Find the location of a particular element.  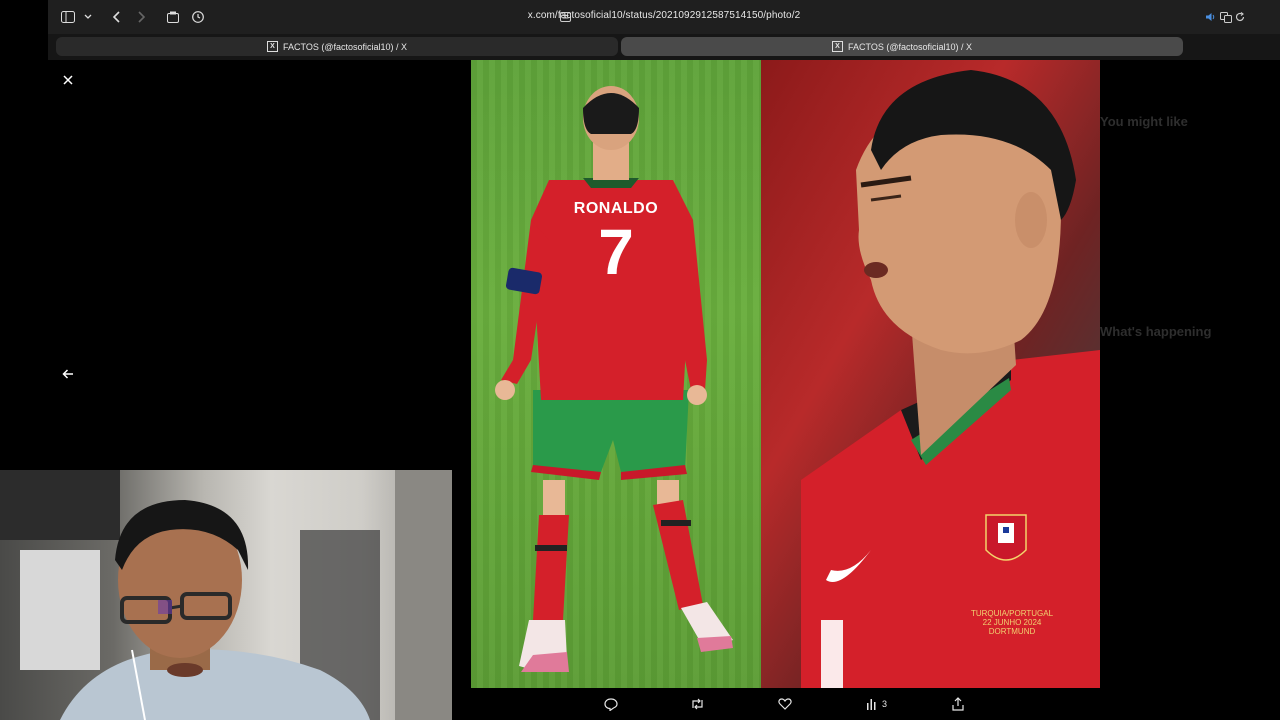

reload-icon is located at coordinates (1240, 17).